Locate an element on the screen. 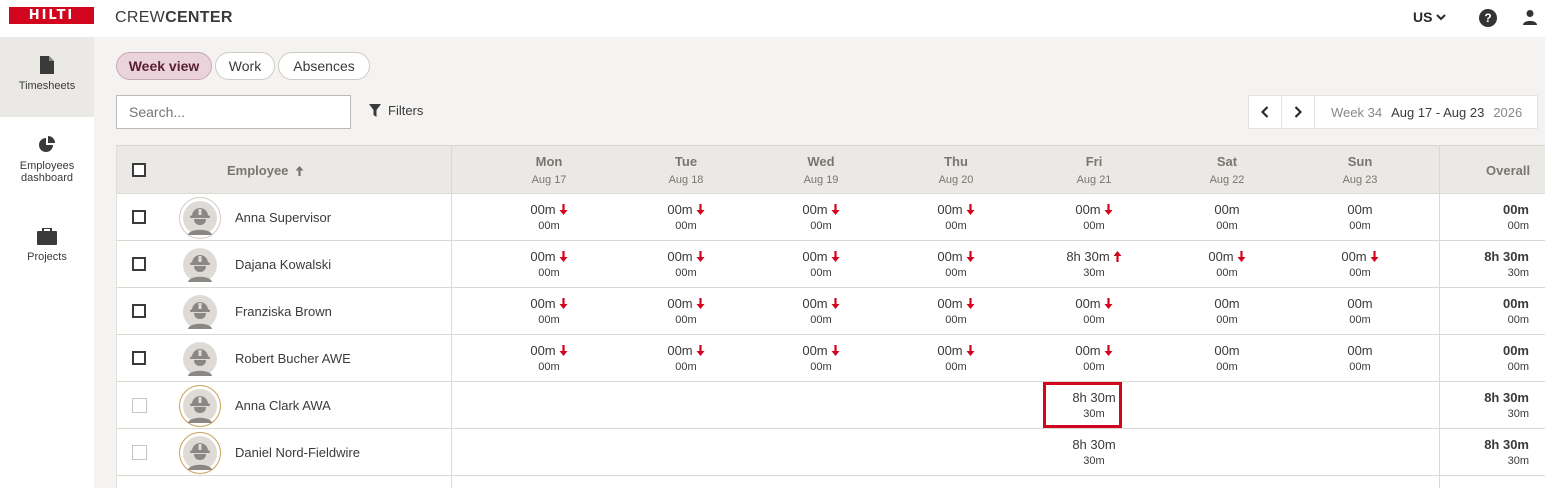  nav-item-label: Projects is located at coordinates (47, 257).